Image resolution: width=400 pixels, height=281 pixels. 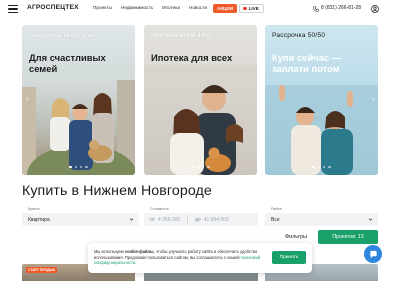 I want to click on chat-button, so click(x=373, y=254).